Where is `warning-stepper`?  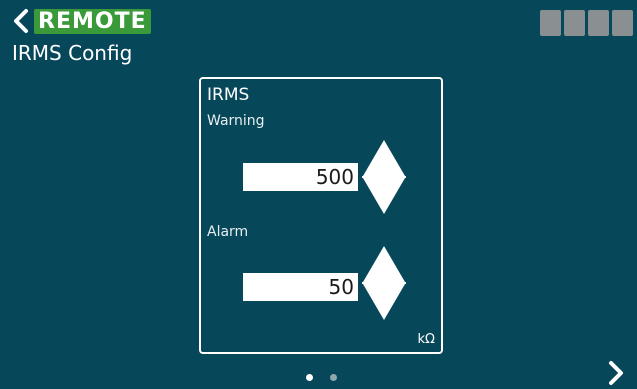 warning-stepper is located at coordinates (384, 177).